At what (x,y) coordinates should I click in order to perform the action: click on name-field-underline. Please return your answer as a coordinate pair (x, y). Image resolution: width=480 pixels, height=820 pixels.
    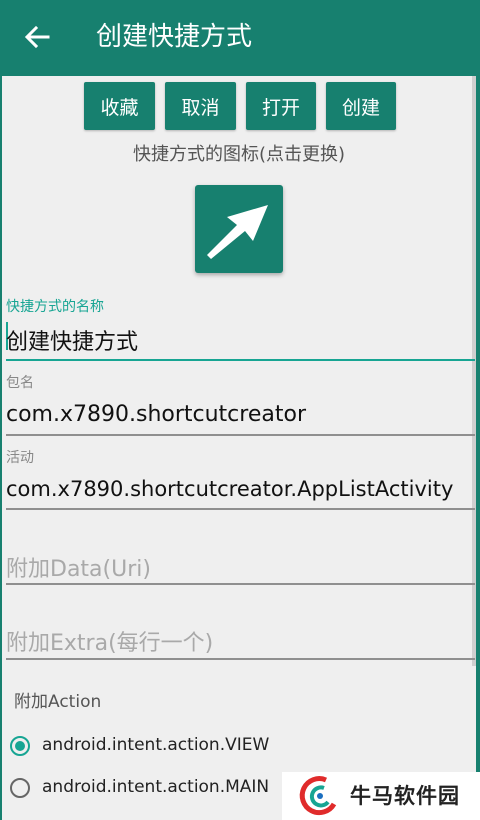
    Looking at the image, I should click on (240, 360).